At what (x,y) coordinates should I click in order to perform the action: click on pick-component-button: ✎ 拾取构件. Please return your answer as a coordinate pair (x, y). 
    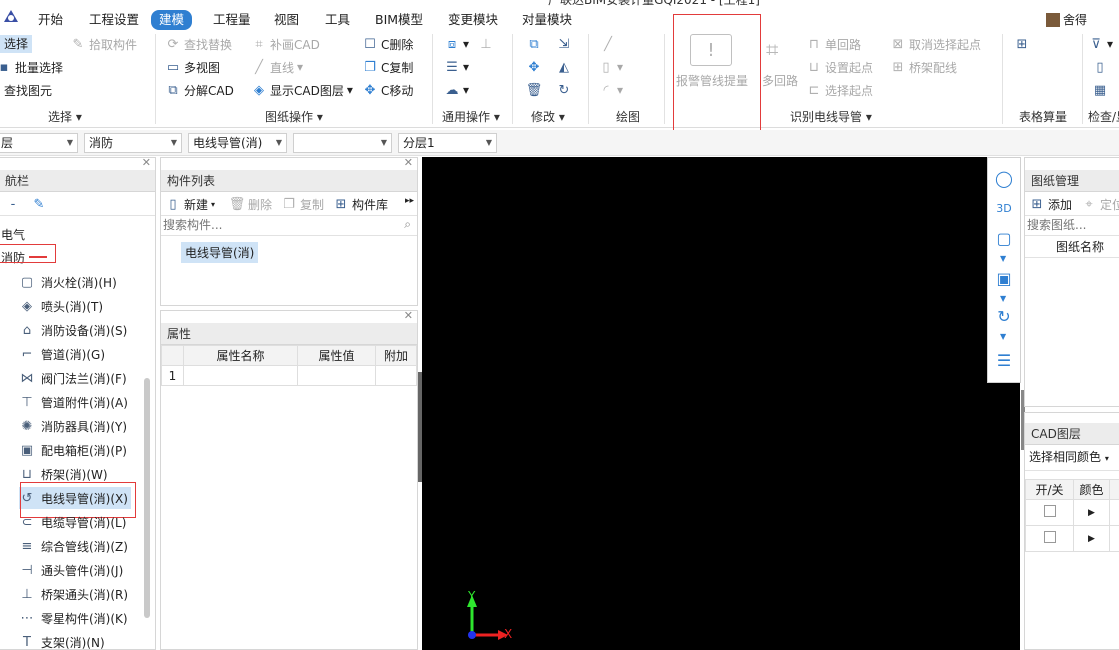
    Looking at the image, I should click on (103, 44).